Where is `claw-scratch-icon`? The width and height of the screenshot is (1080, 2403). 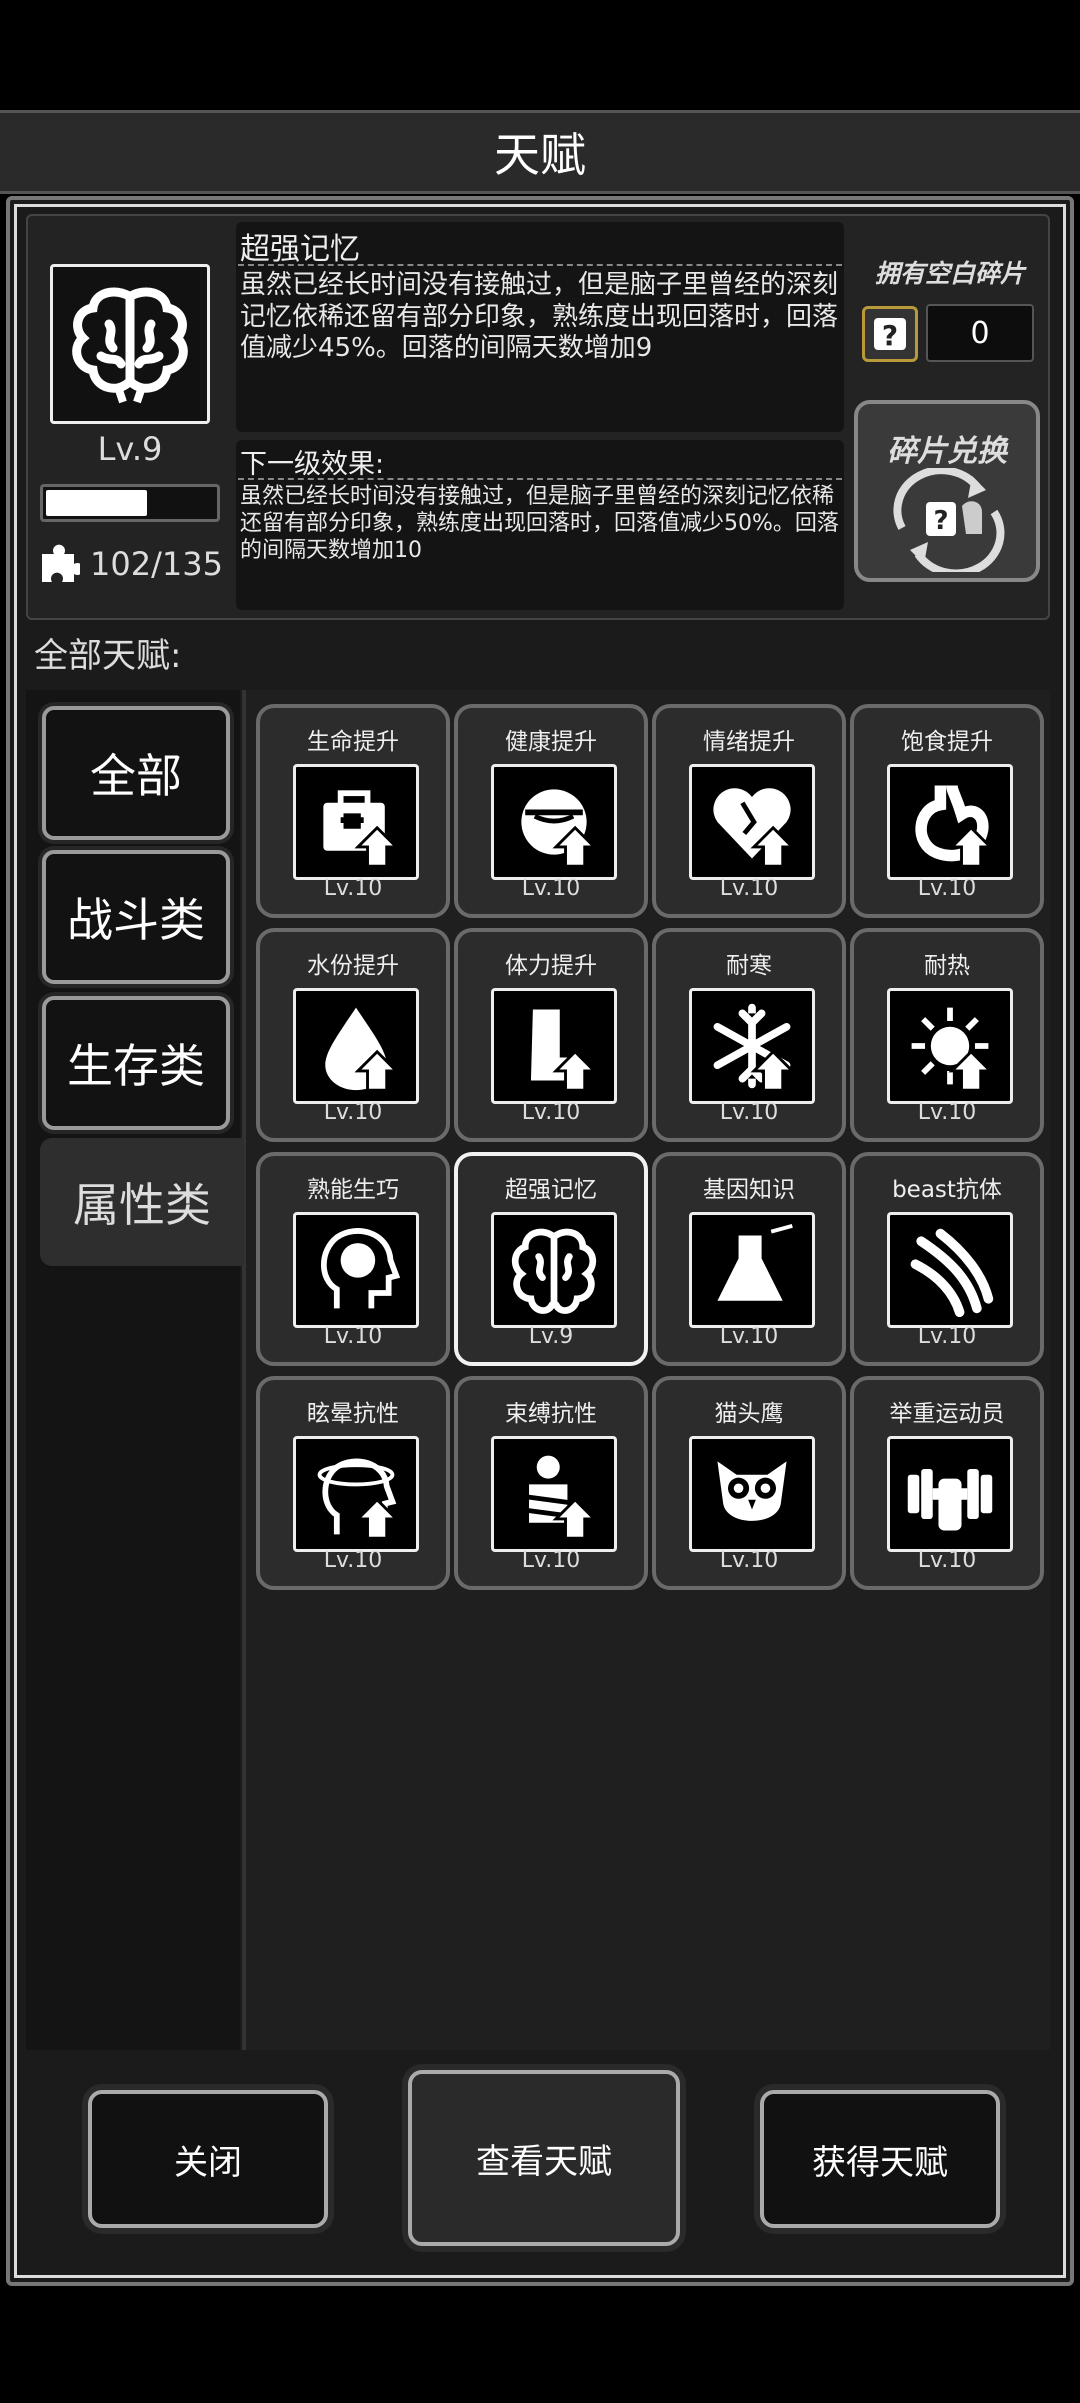
claw-scratch-icon is located at coordinates (952, 1273).